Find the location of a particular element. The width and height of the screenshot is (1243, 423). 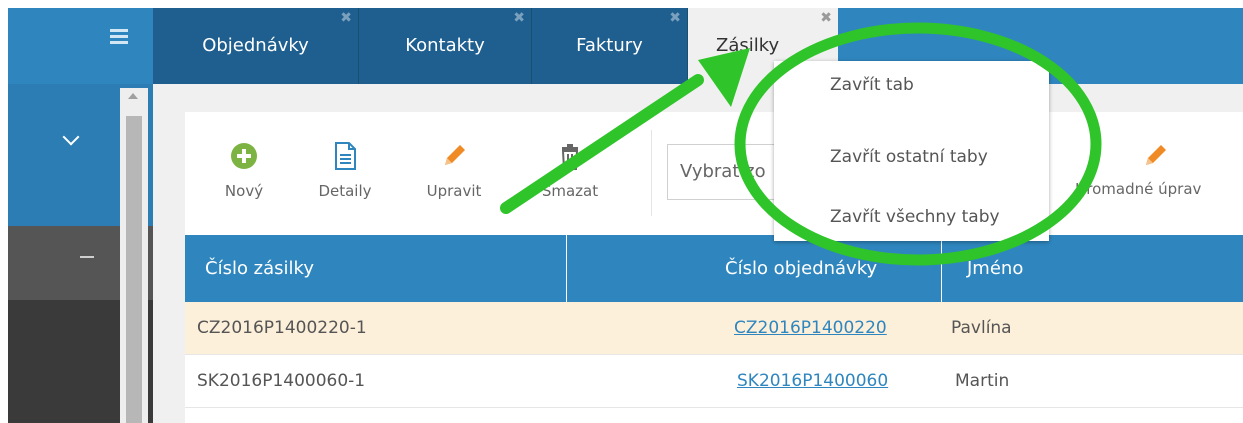

toolbar-divider is located at coordinates (651, 173).